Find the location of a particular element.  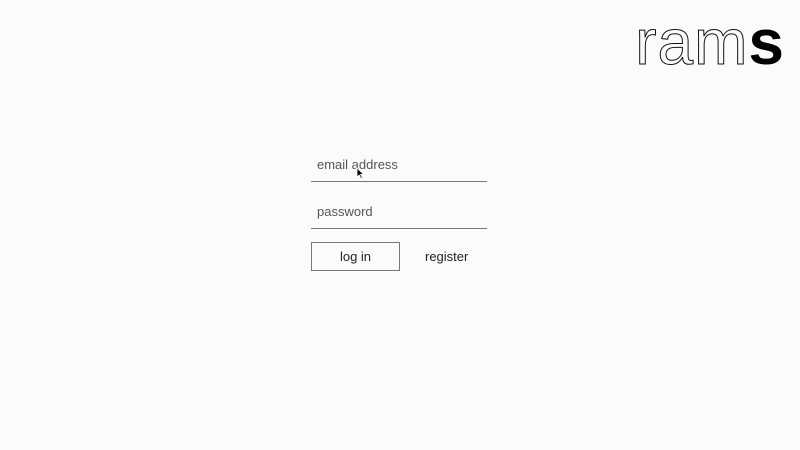

password-input is located at coordinates (399, 211).